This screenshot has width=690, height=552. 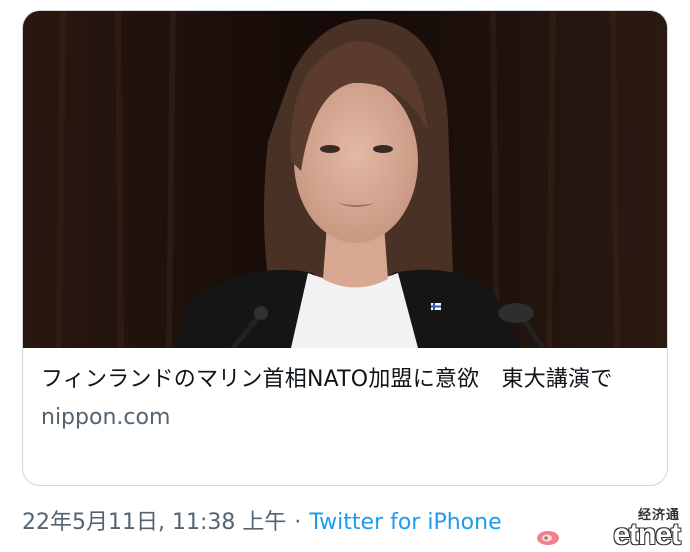 I want to click on watermark: 经济通 etnet, so click(x=611, y=525).